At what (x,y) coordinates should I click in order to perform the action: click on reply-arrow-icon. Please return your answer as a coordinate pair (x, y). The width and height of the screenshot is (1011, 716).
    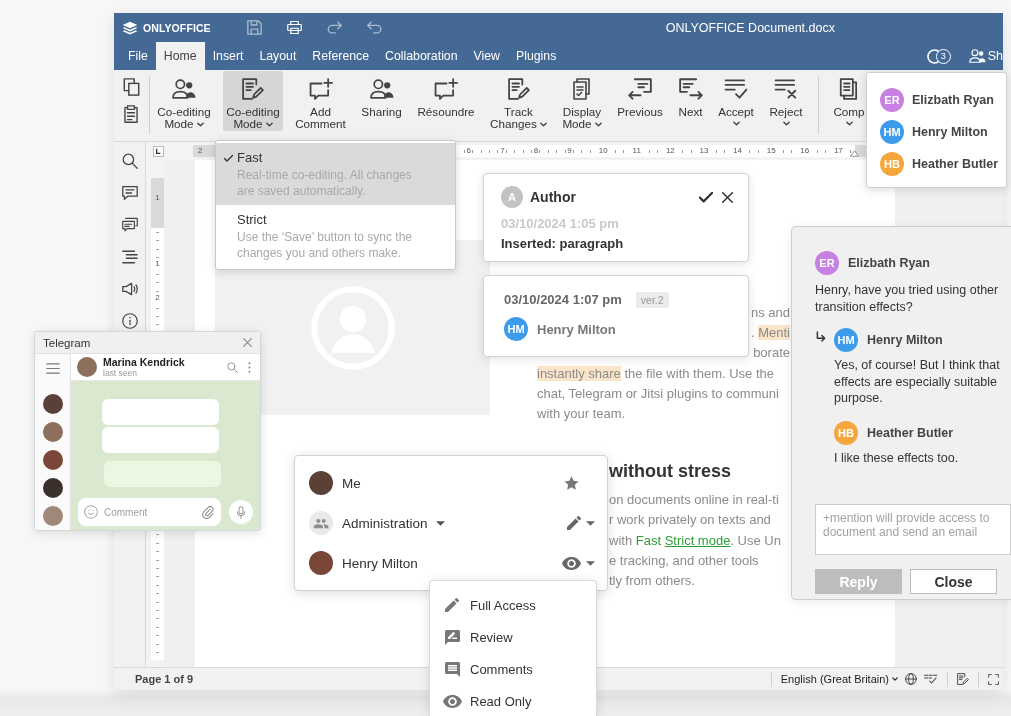
    Looking at the image, I should click on (821, 336).